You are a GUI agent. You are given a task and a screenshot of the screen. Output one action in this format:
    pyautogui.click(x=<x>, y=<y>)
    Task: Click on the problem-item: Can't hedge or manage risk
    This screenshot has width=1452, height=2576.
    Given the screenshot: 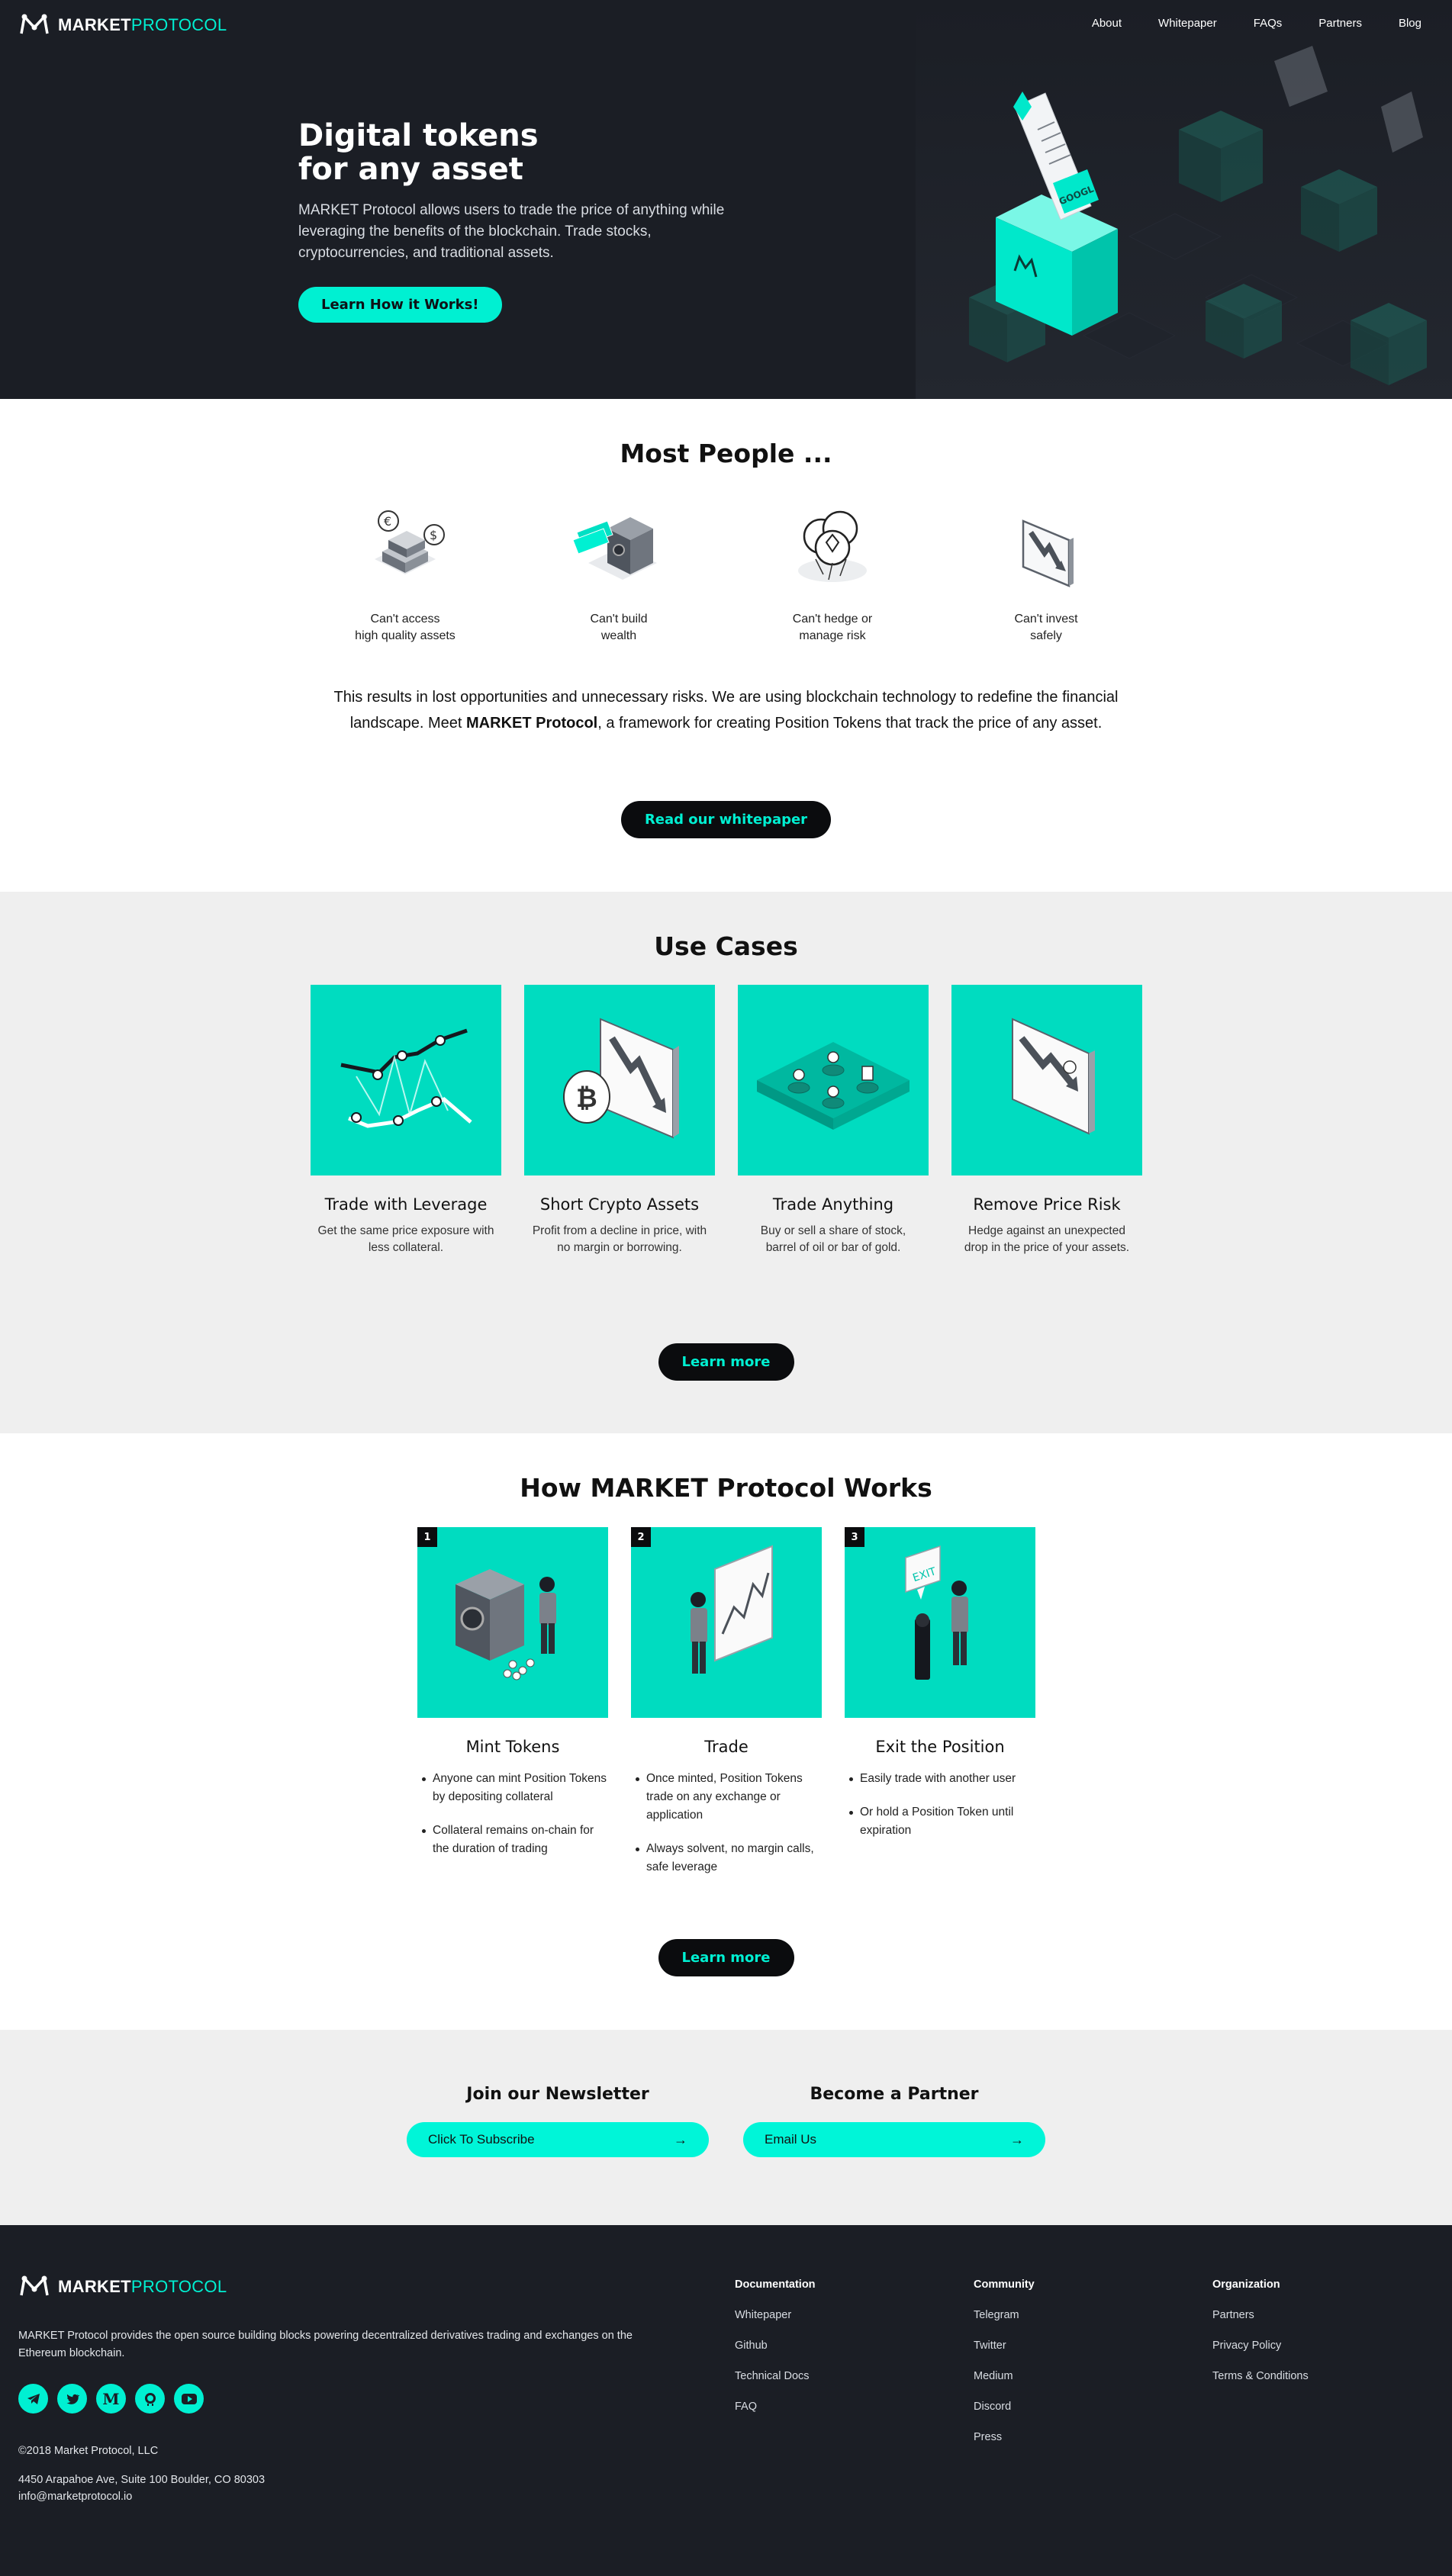 What is the action you would take?
    pyautogui.click(x=832, y=571)
    